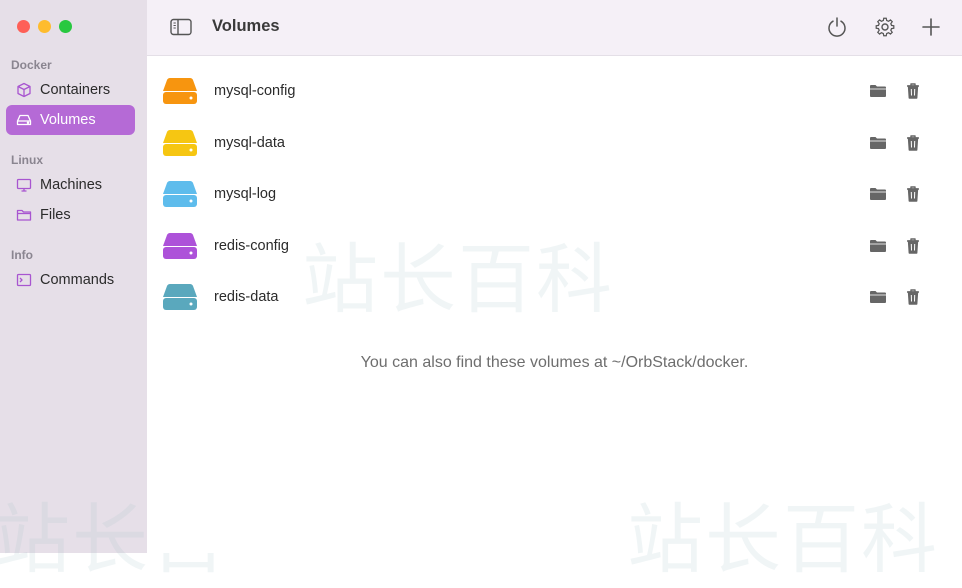  I want to click on sidebar-item-label: Machines, so click(71, 185).